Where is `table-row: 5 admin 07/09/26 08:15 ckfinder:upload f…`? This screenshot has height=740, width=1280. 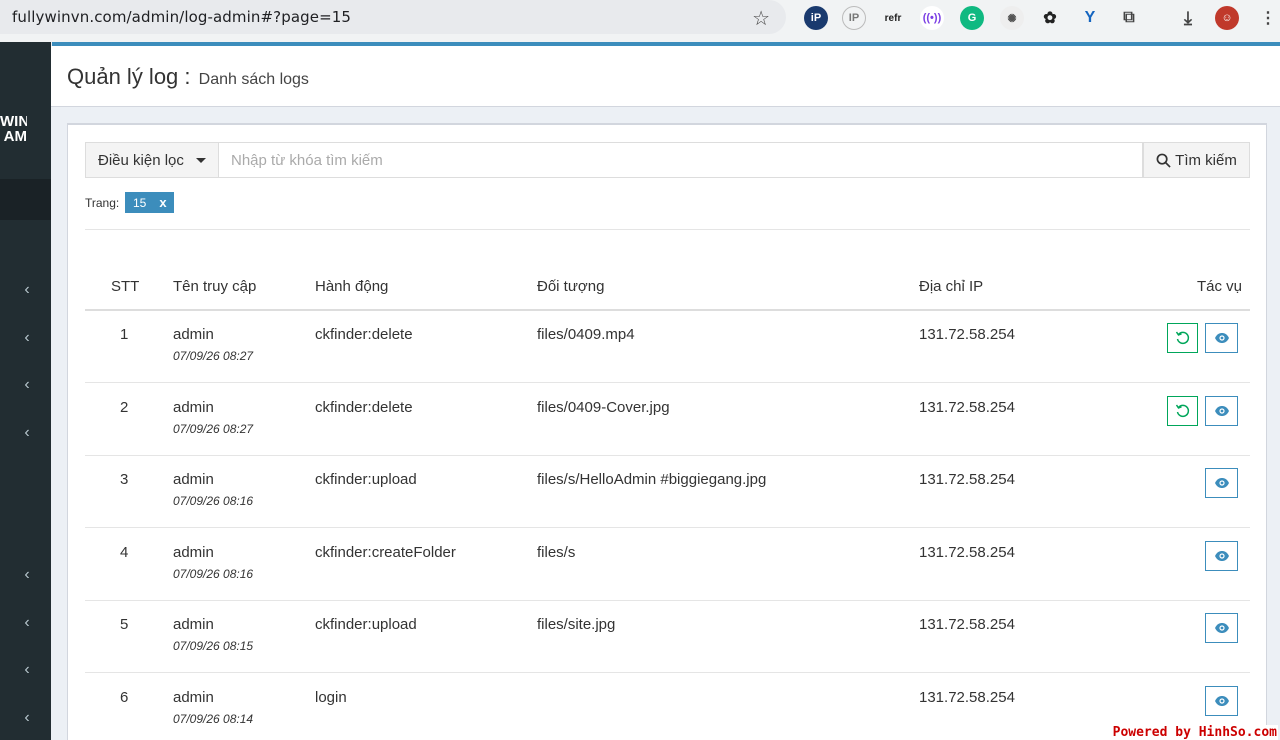 table-row: 5 admin 07/09/26 08:15 ckfinder:upload f… is located at coordinates (667, 637).